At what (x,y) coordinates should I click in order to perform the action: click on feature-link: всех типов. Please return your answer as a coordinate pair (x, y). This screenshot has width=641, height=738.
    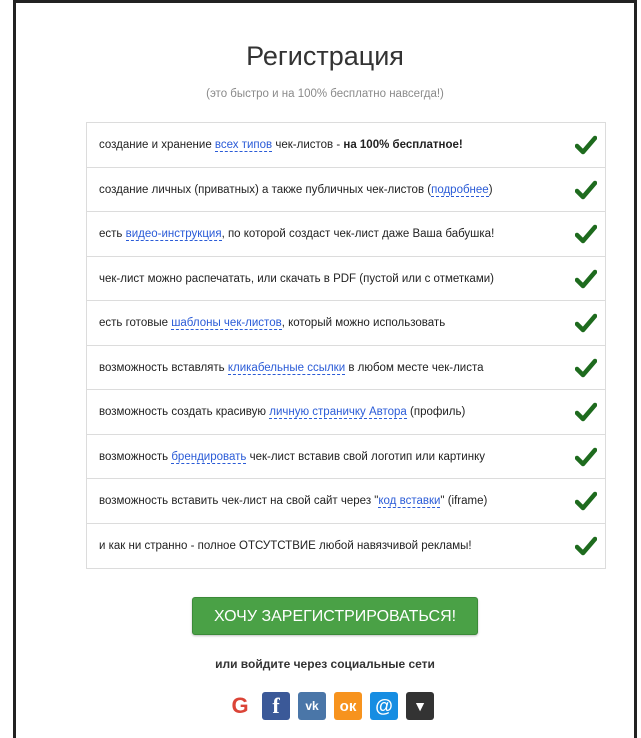
    Looking at the image, I should click on (243, 145).